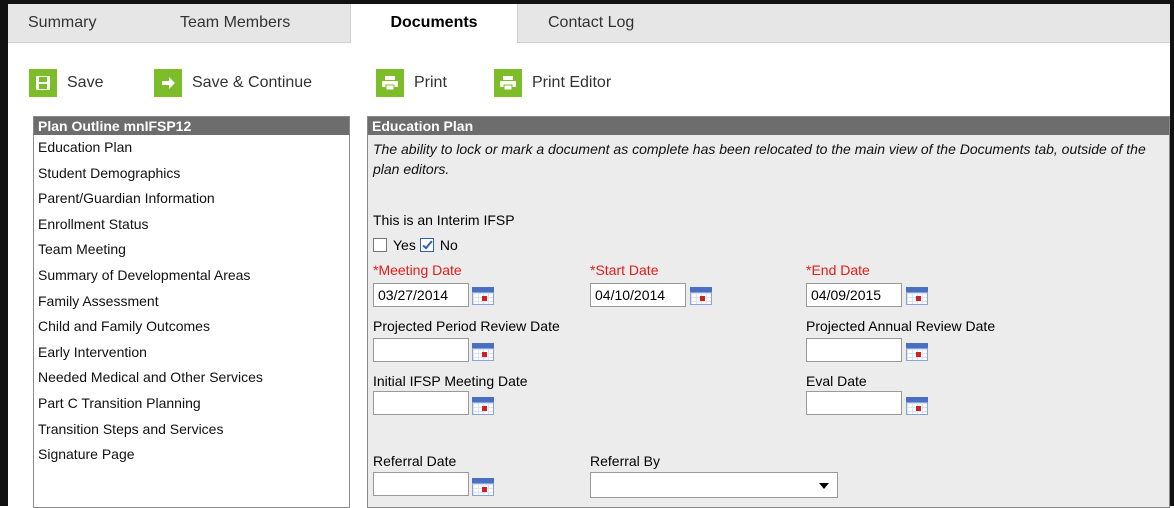 Image resolution: width=1174 pixels, height=508 pixels. Describe the element at coordinates (466, 326) in the screenshot. I see `projected-period-label: Projected Period Review Date` at that location.